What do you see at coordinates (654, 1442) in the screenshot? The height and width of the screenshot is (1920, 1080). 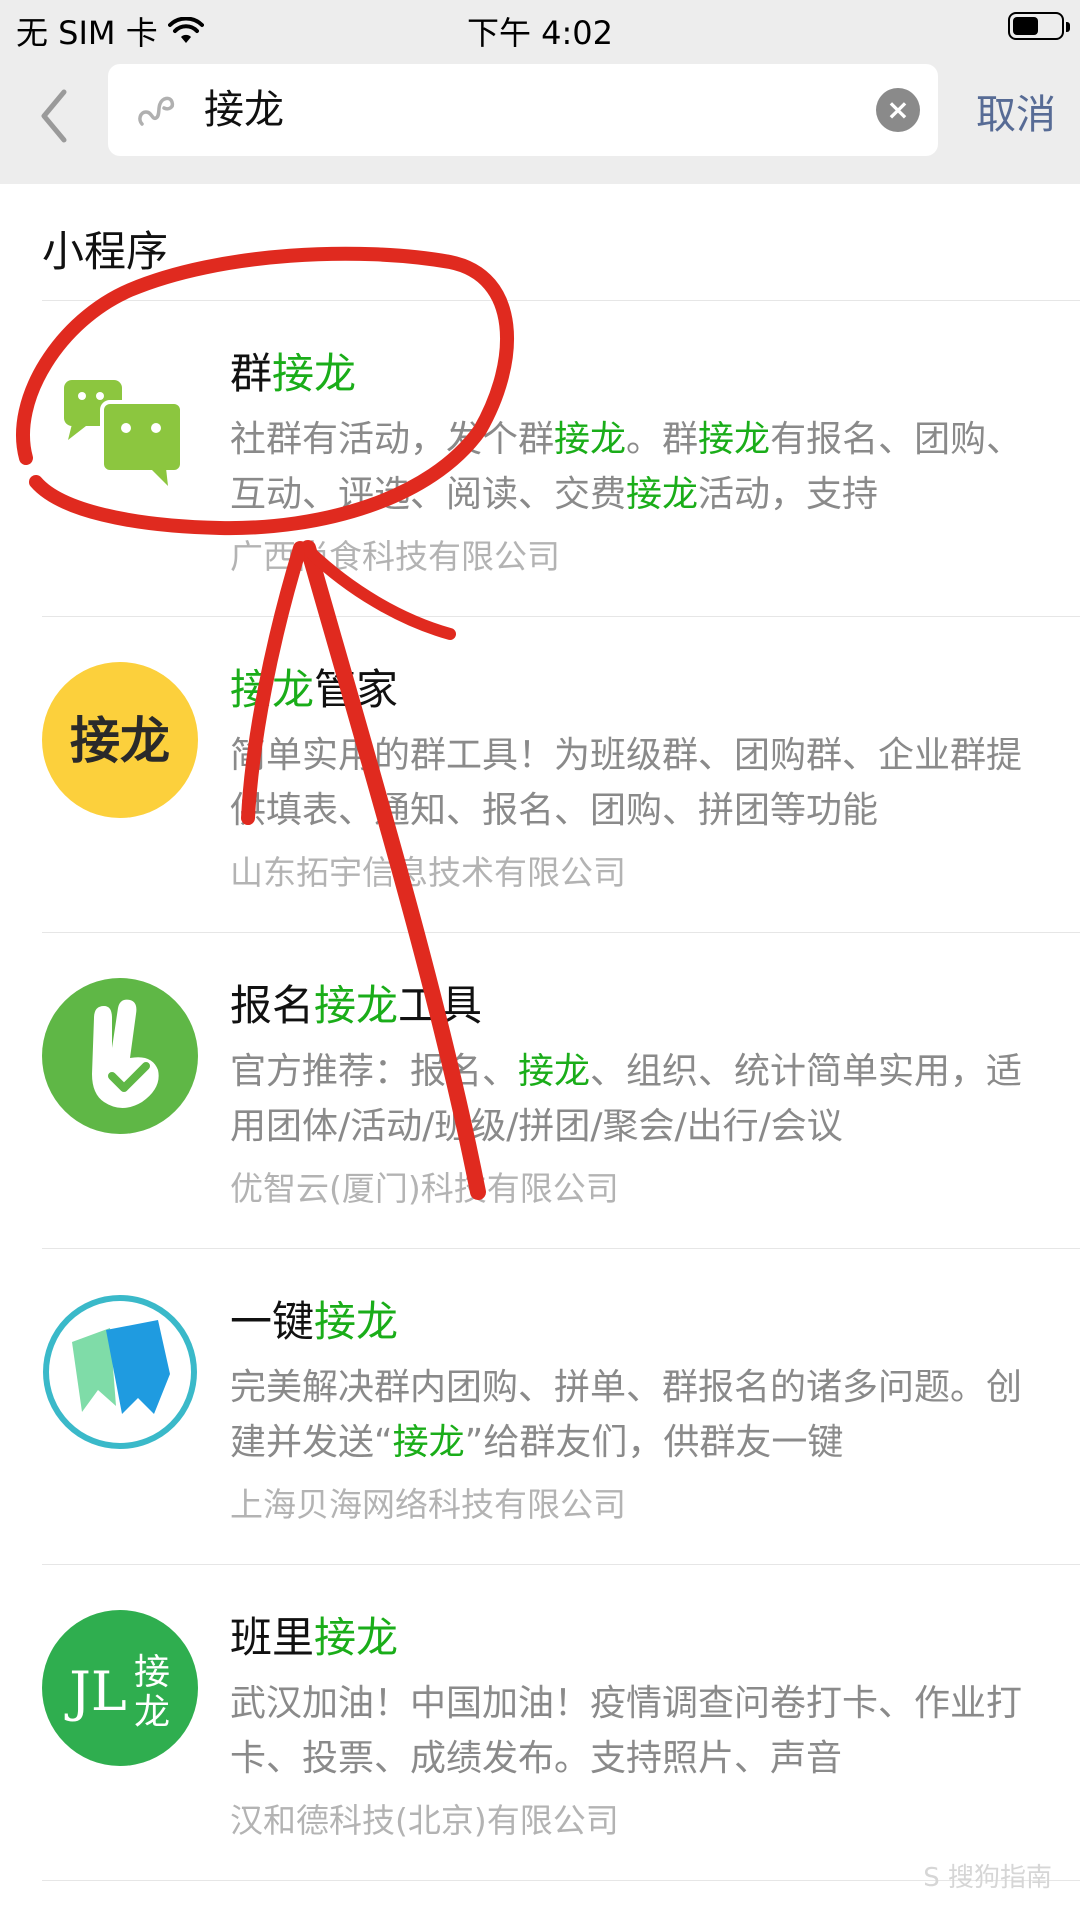 I see `text-segment: ”给群友们，供群友一键` at bounding box center [654, 1442].